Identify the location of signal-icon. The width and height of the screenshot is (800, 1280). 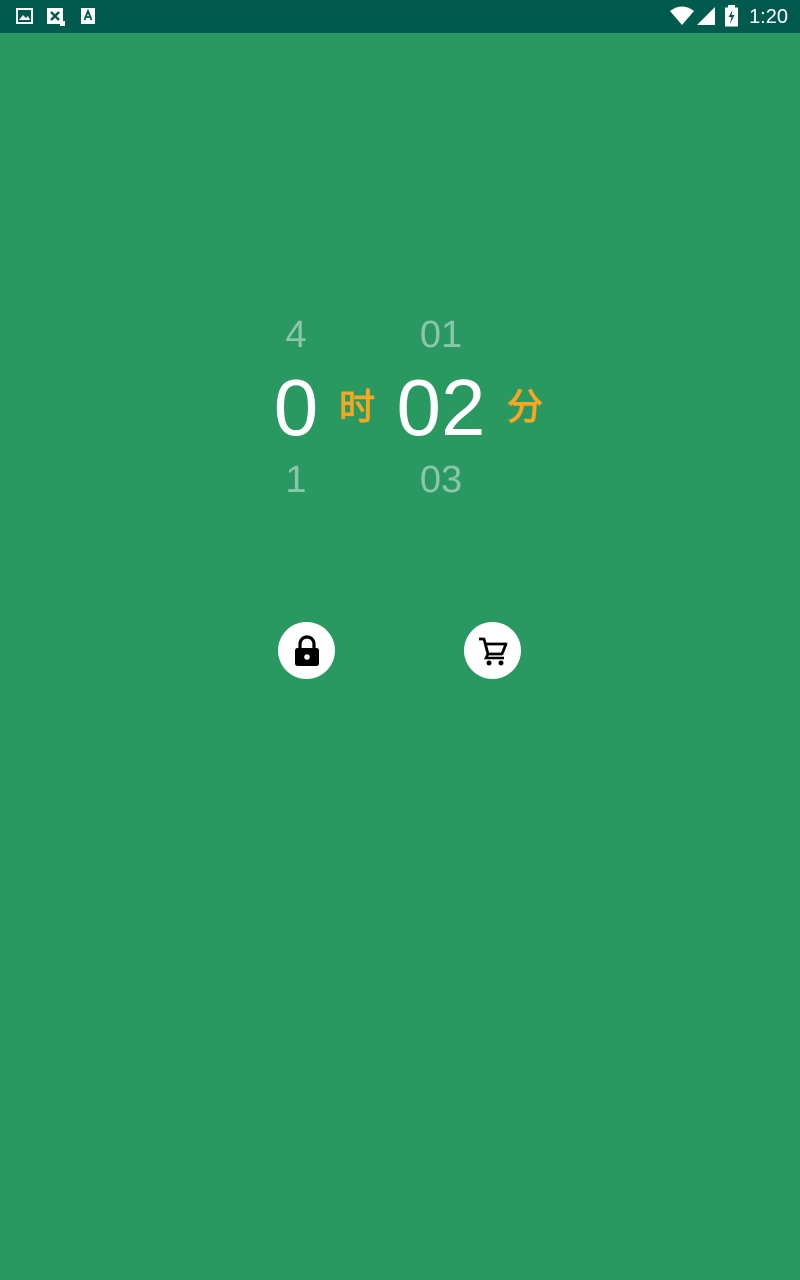
(706, 16).